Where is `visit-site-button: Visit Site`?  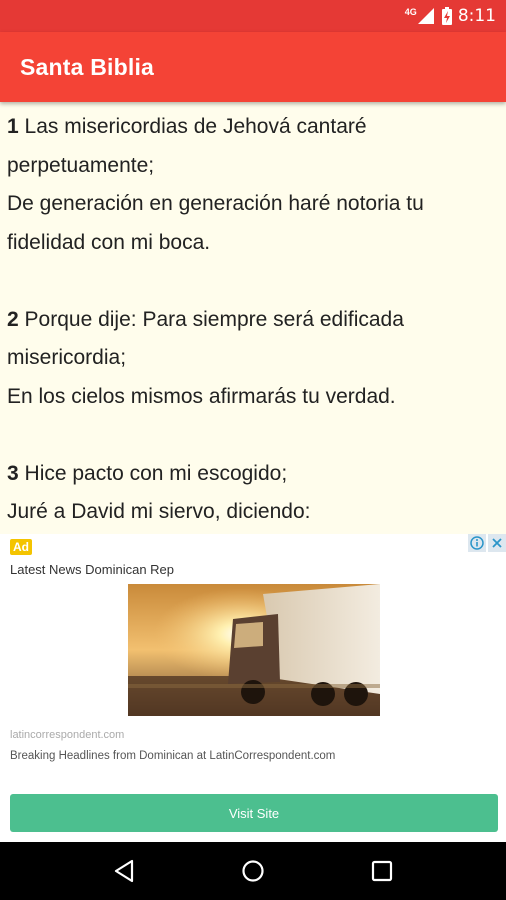 visit-site-button: Visit Site is located at coordinates (254, 813).